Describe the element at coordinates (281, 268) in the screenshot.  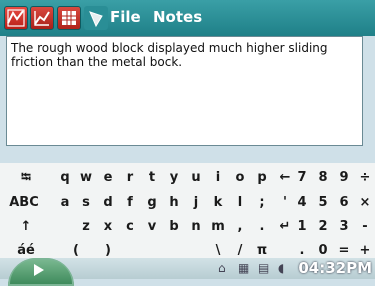
I see `volume-icon: ◖` at that location.